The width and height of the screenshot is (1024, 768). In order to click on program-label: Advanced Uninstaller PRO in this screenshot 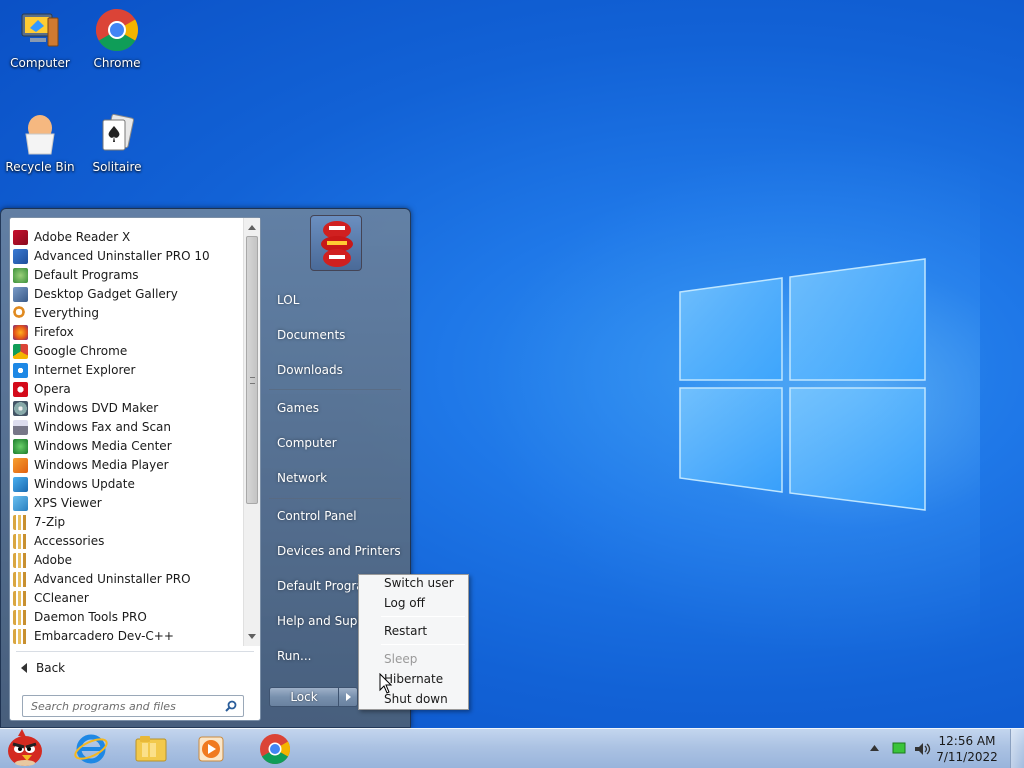, I will do `click(112, 579)`.